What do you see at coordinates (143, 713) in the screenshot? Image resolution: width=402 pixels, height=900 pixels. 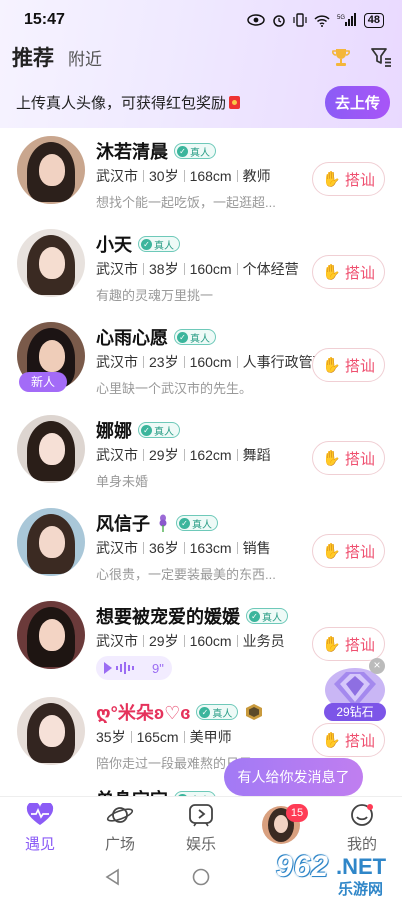 I see `user-name: ღ°米朵ʚ♡ɞ` at bounding box center [143, 713].